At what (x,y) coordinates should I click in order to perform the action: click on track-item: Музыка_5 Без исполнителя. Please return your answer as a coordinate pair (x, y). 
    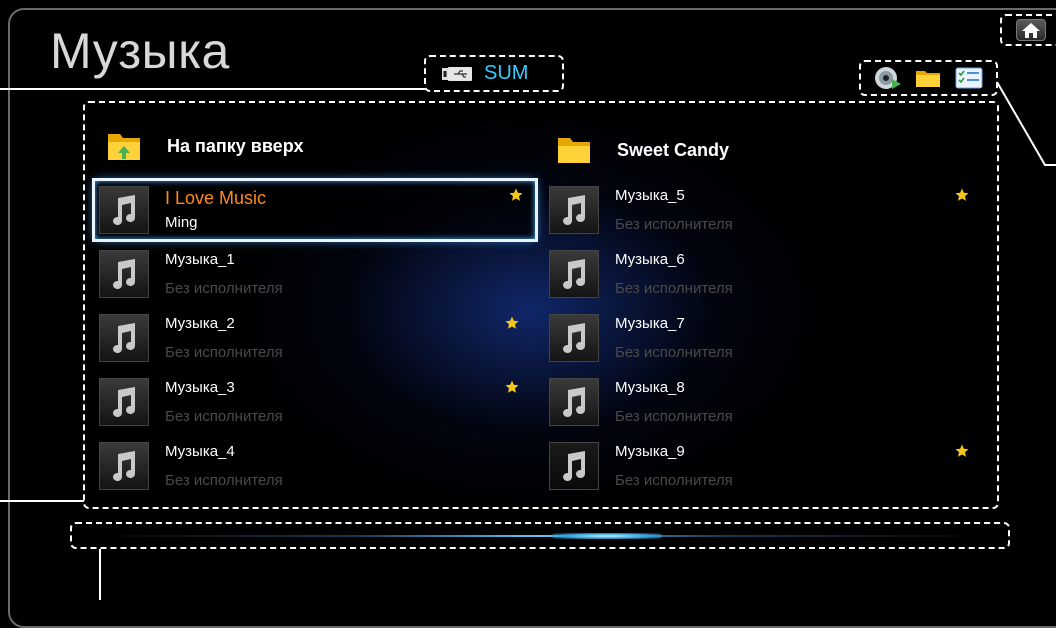
    Looking at the image, I should click on (763, 211).